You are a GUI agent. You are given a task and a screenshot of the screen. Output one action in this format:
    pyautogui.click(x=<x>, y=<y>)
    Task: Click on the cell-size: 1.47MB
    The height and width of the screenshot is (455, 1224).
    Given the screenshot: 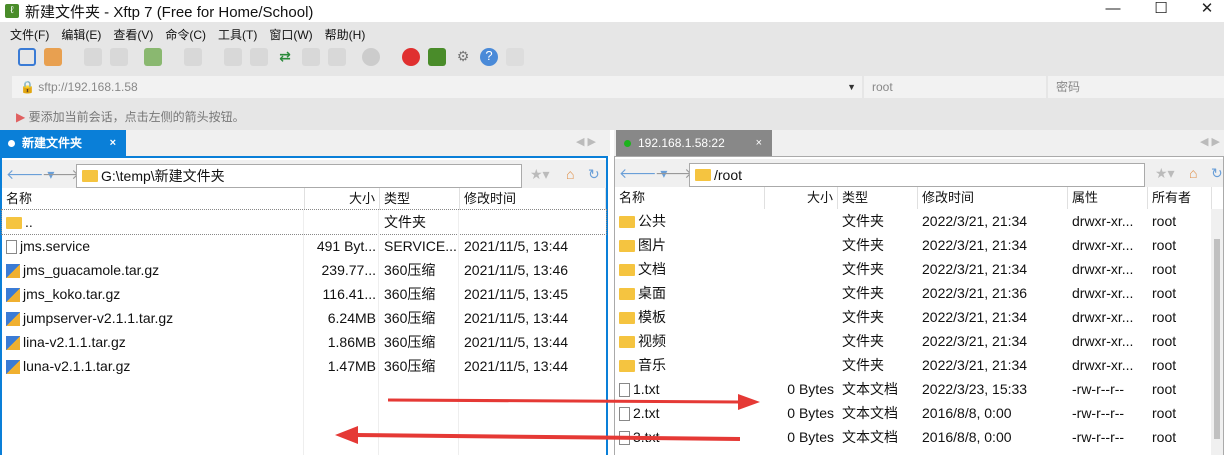 What is the action you would take?
    pyautogui.click(x=342, y=366)
    